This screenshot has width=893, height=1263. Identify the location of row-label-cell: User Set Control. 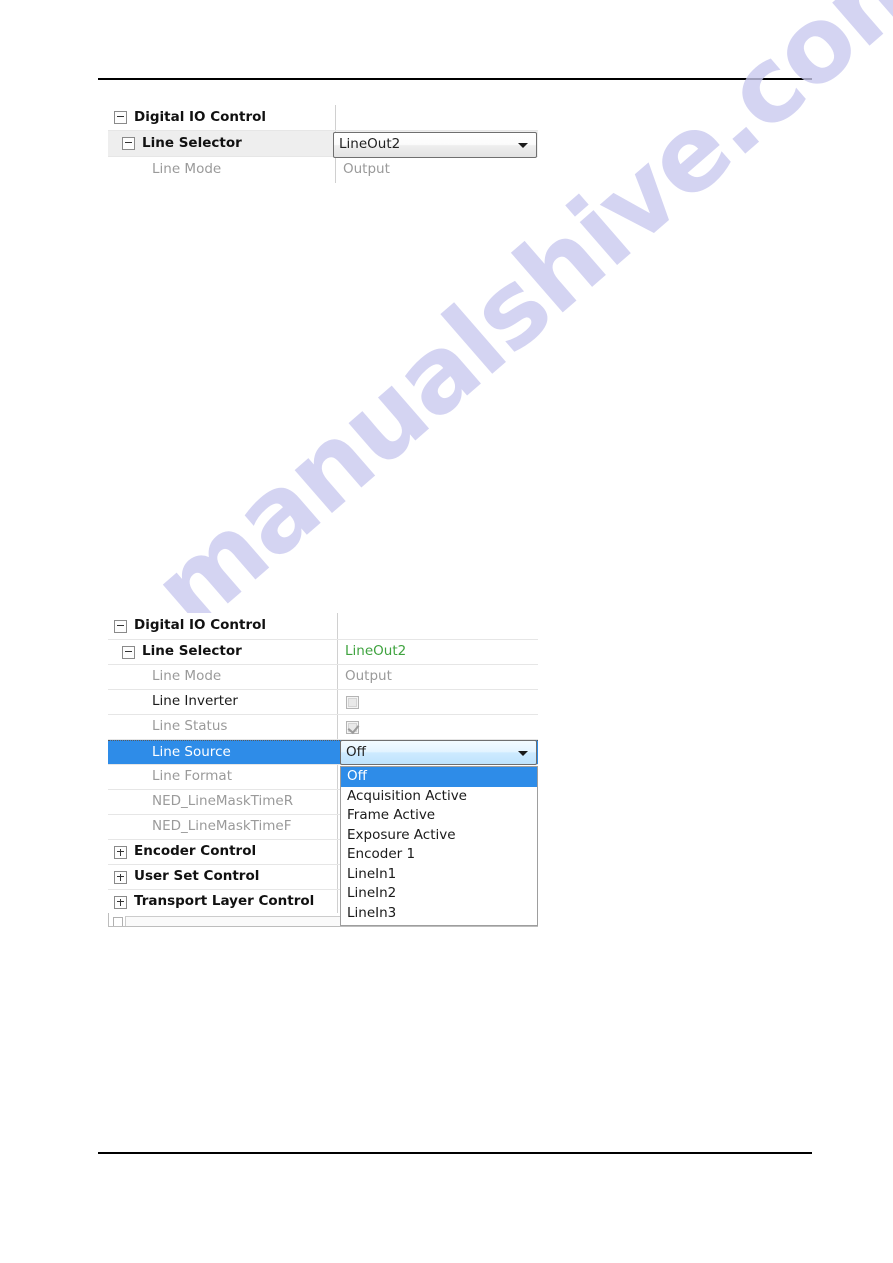
(223, 877).